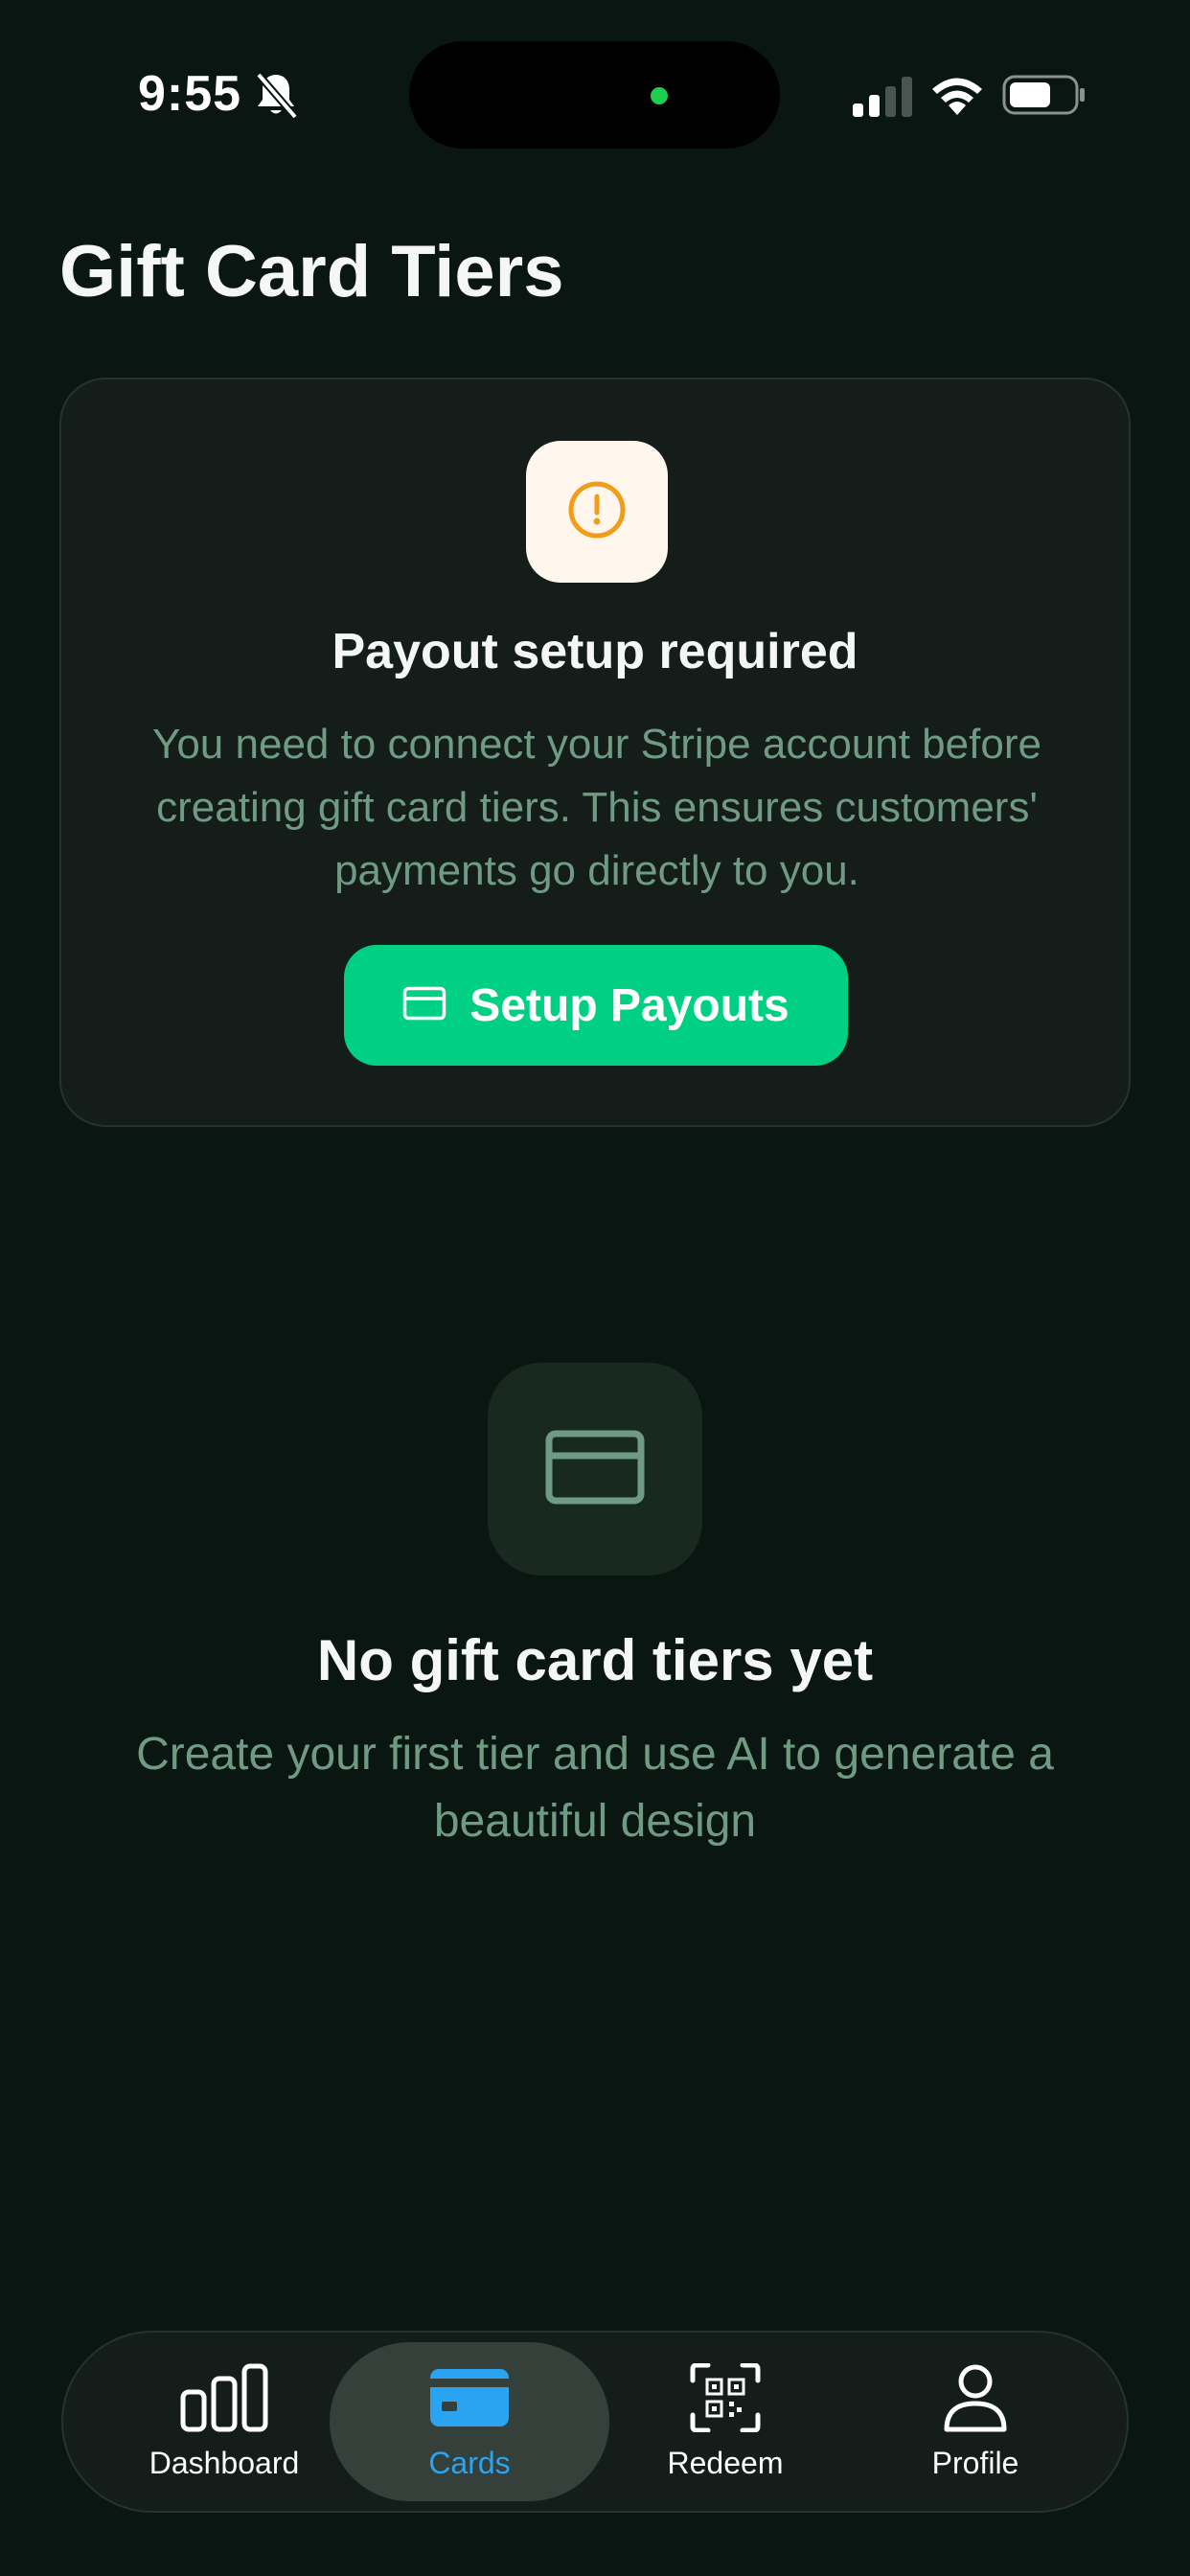 This screenshot has width=1190, height=2576. Describe the element at coordinates (190, 94) in the screenshot. I see `status-time: 9:55` at that location.